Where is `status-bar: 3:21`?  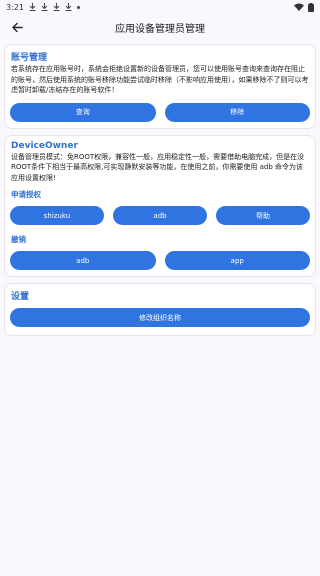
status-bar: 3:21 is located at coordinates (160, 7).